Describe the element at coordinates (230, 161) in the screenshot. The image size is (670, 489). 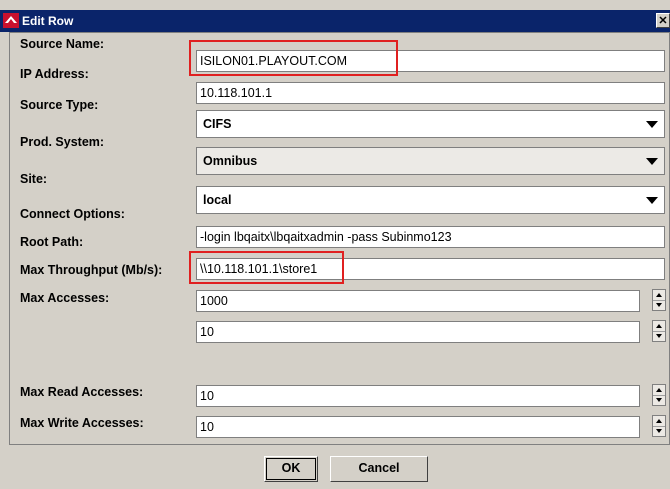
I see `prod-system-value: Omnibus` at that location.